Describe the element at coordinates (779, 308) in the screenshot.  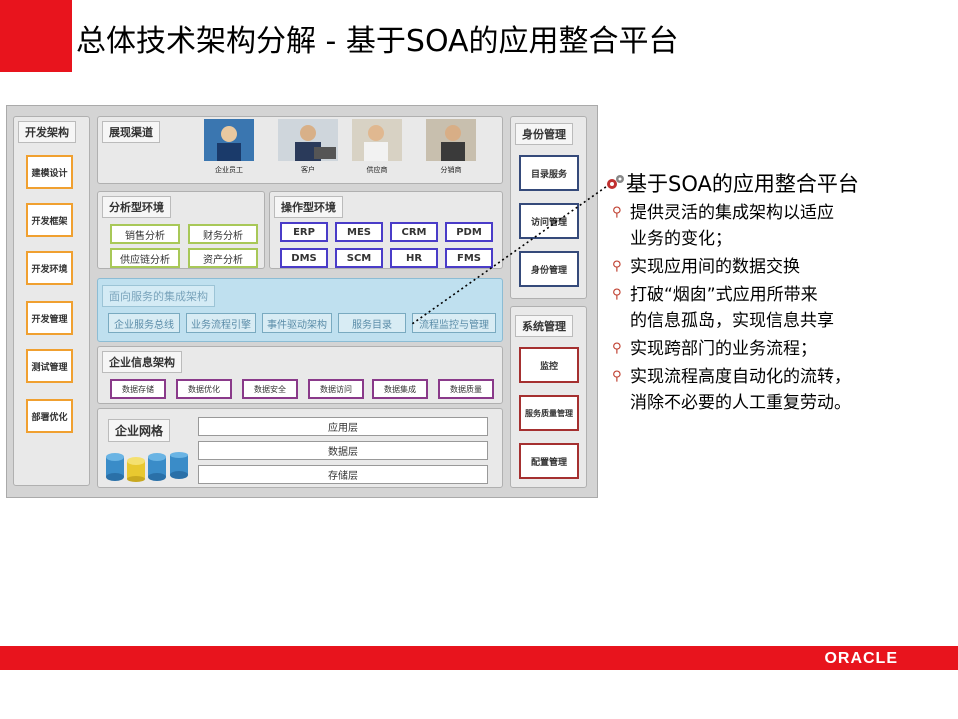
I see `sub-bullet: ⚲ 打破“烟囱”式应用所带来 的信息孤岛，实现信息共享` at that location.